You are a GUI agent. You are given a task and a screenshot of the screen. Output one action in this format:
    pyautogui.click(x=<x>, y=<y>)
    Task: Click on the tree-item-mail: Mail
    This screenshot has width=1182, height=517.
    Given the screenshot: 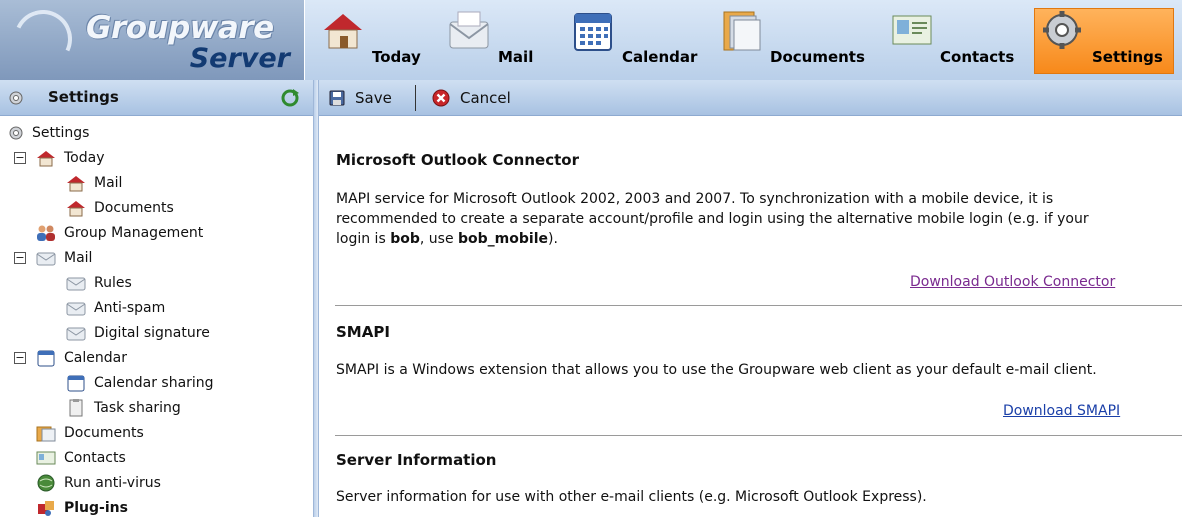 What is the action you would take?
    pyautogui.click(x=64, y=258)
    